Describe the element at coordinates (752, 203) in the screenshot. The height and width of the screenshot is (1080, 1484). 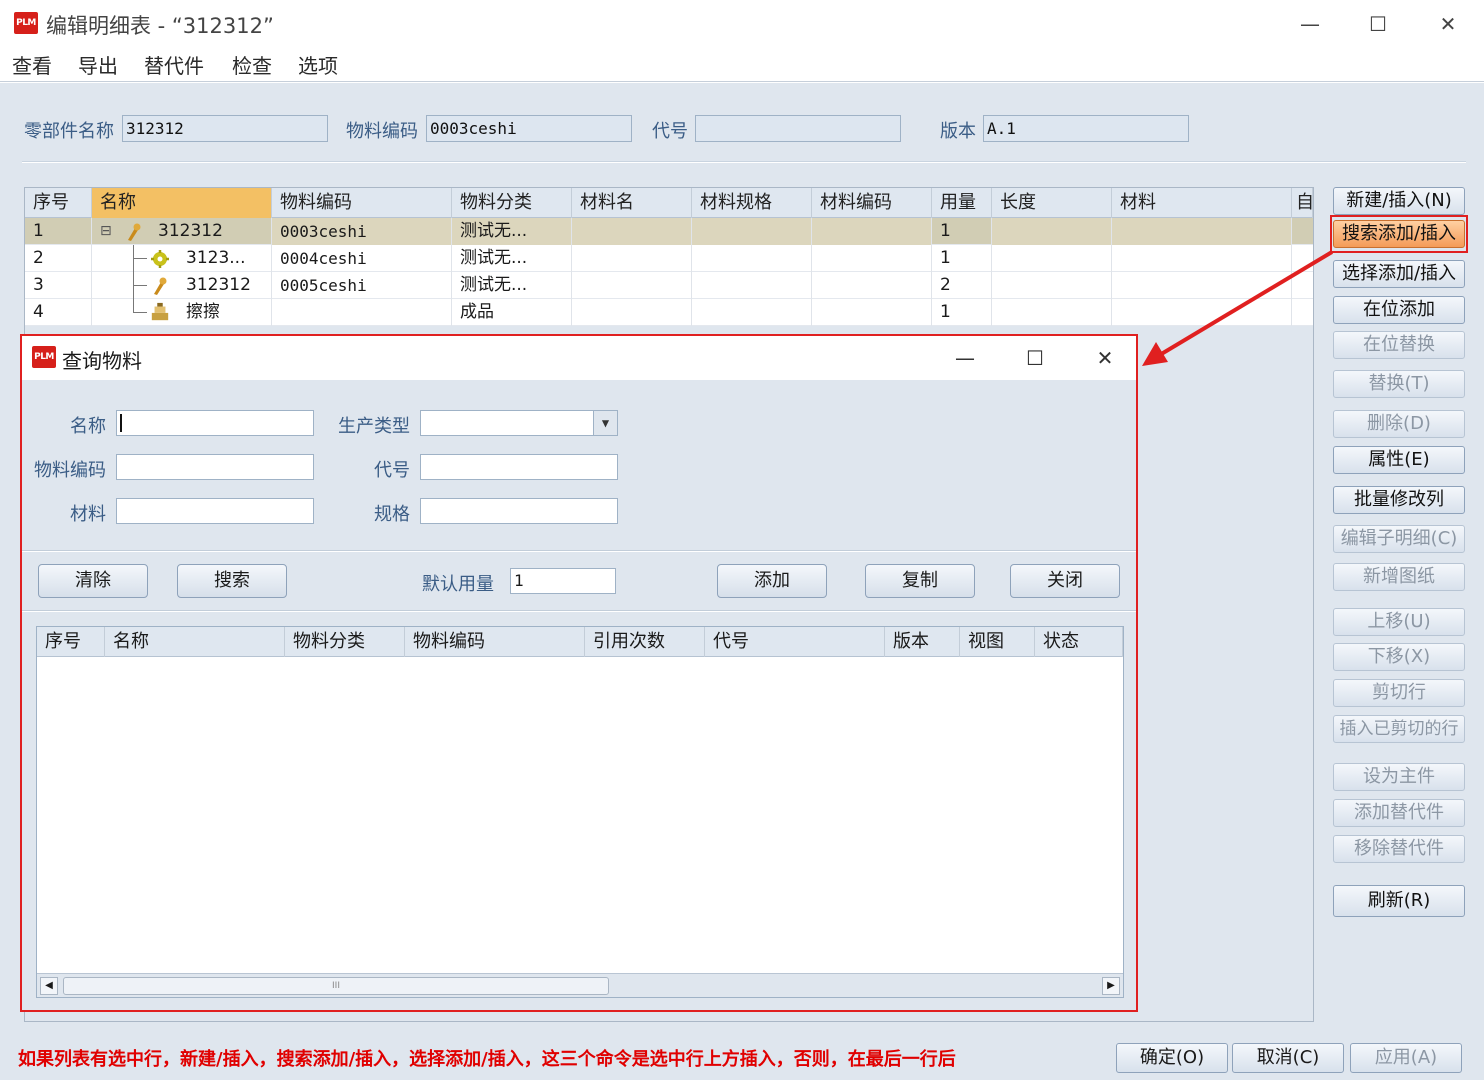
I see `col-material-spec: 材料规格` at that location.